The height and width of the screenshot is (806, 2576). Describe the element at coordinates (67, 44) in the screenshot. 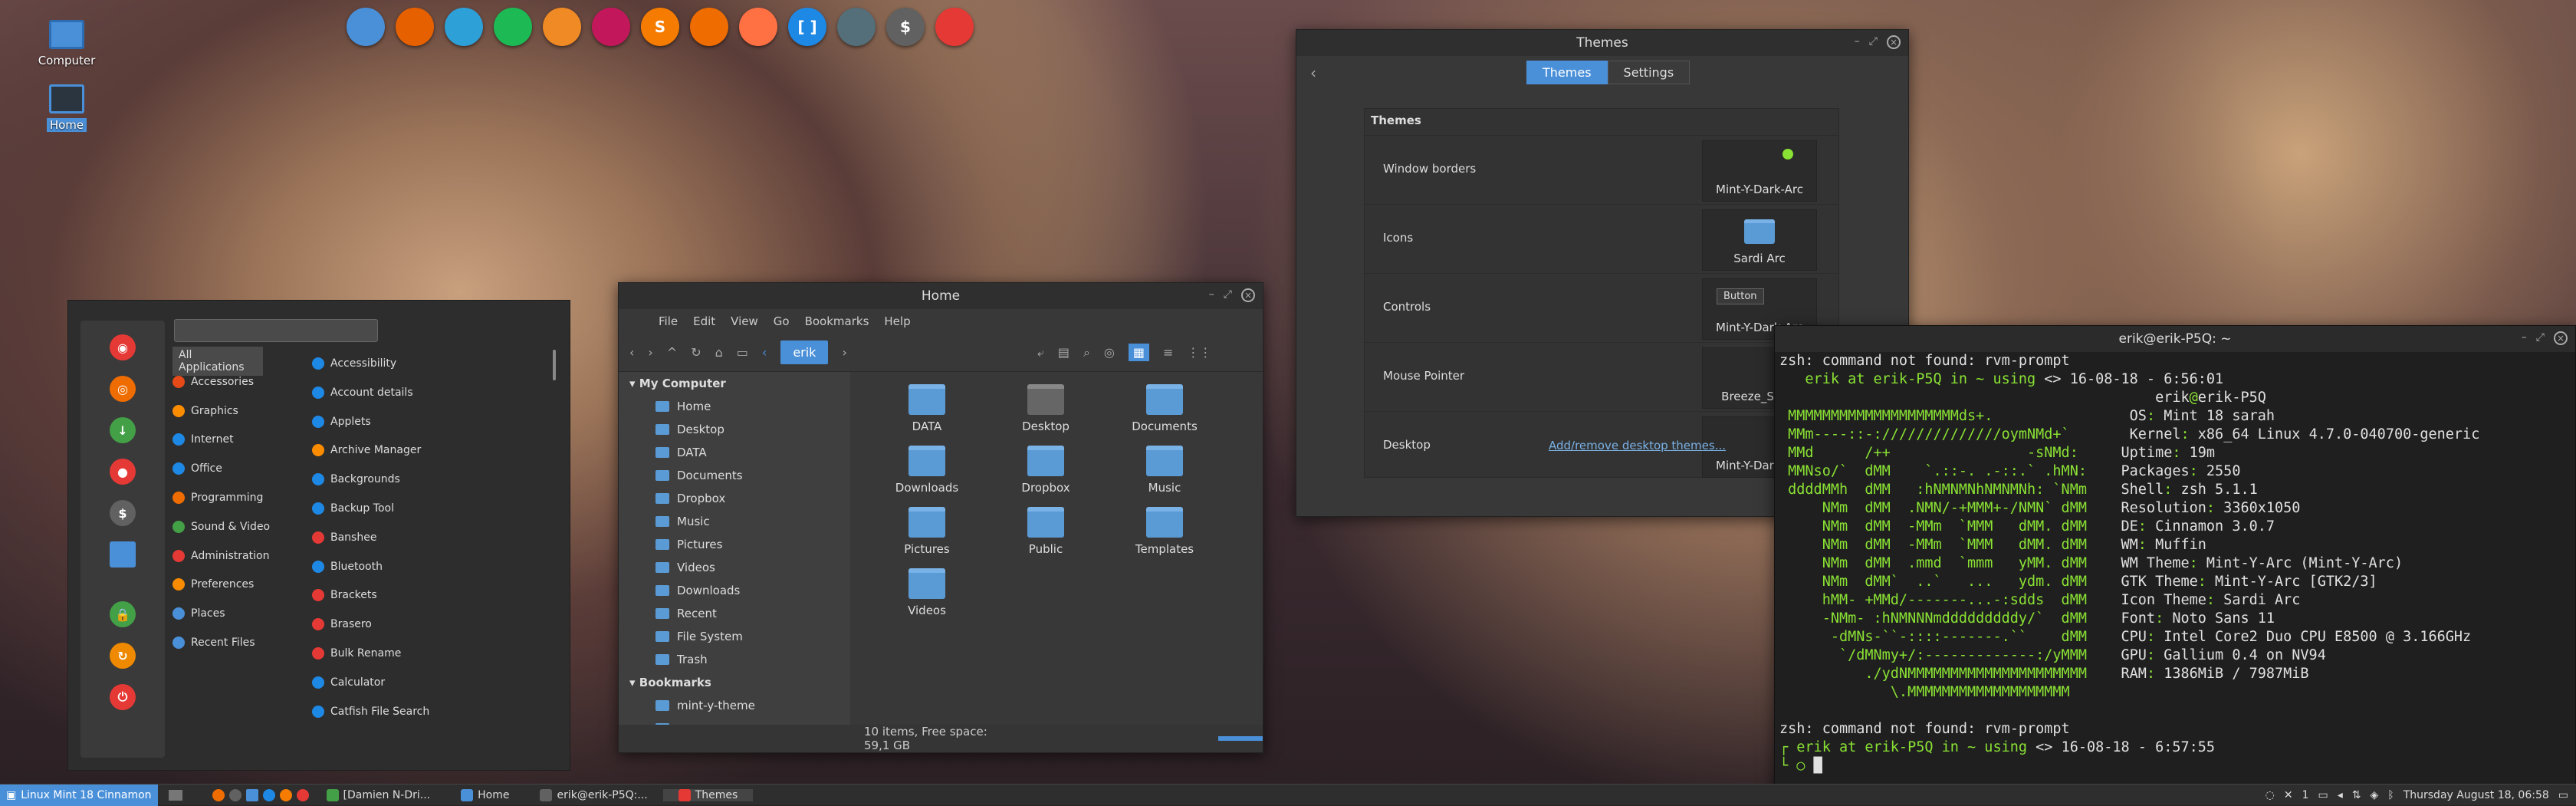

I see `desktop-icon-computer: Computer` at that location.